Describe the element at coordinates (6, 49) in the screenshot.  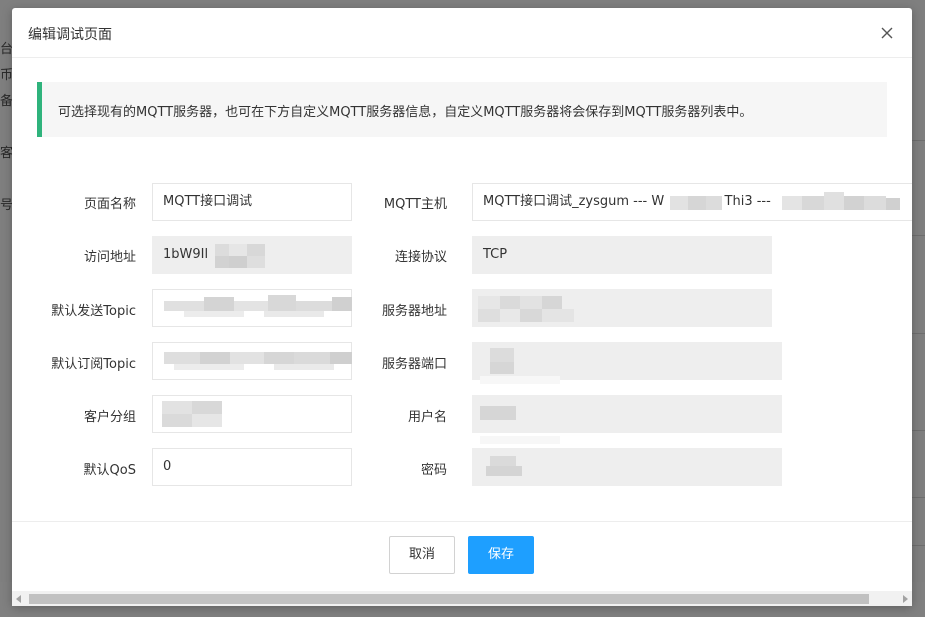
I see `background-text-fragment: 台` at that location.